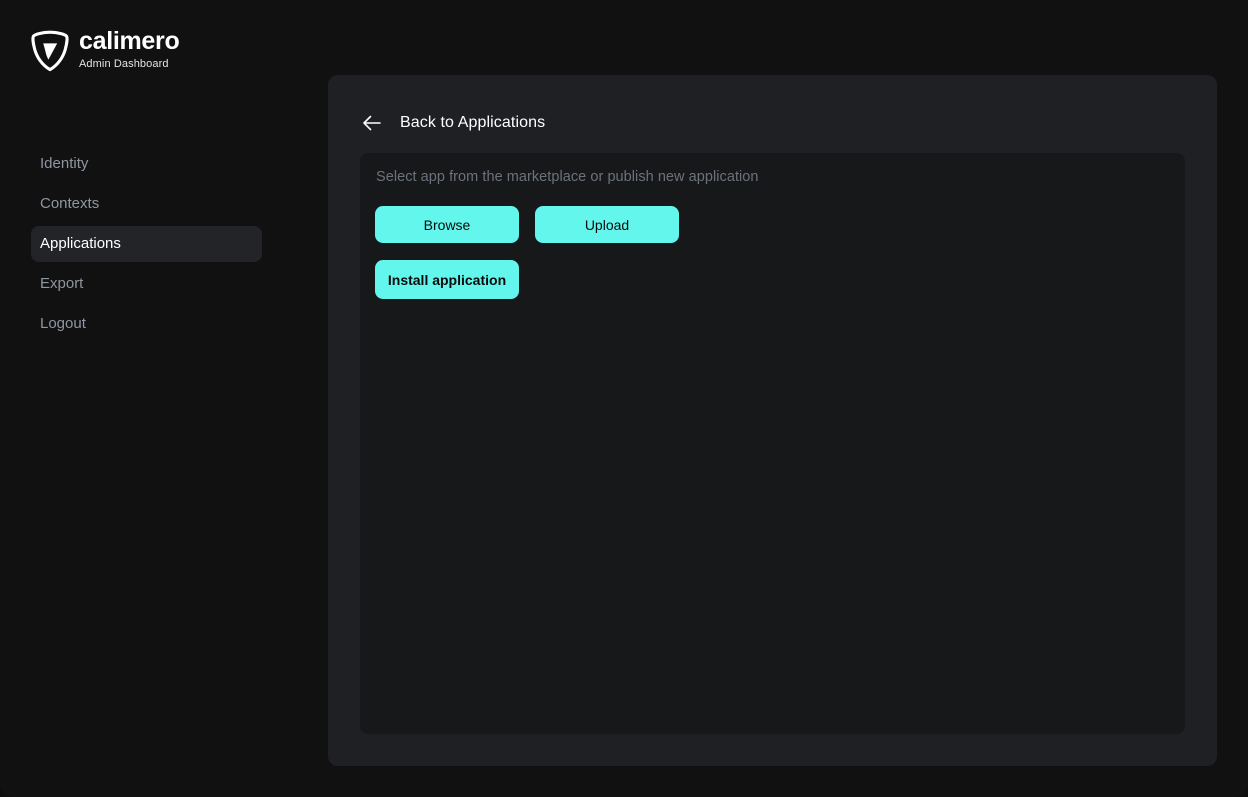  What do you see at coordinates (146, 204) in the screenshot?
I see `sidebar-item-contexts: Contexts` at bounding box center [146, 204].